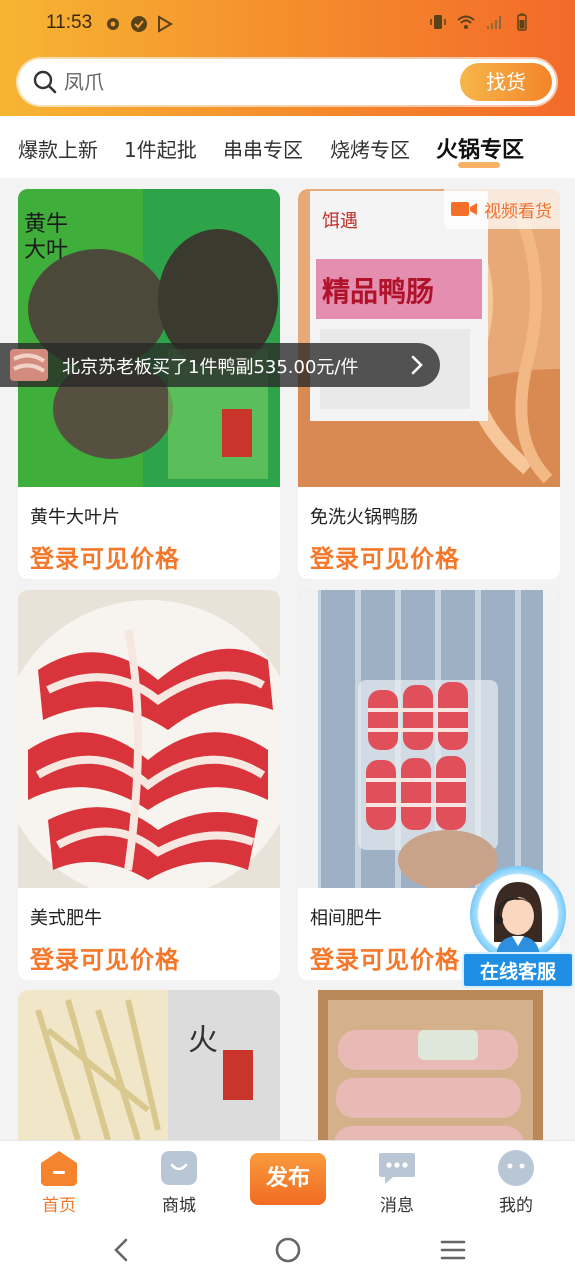 The width and height of the screenshot is (575, 1280). Describe the element at coordinates (59, 1168) in the screenshot. I see `home-icon` at that location.